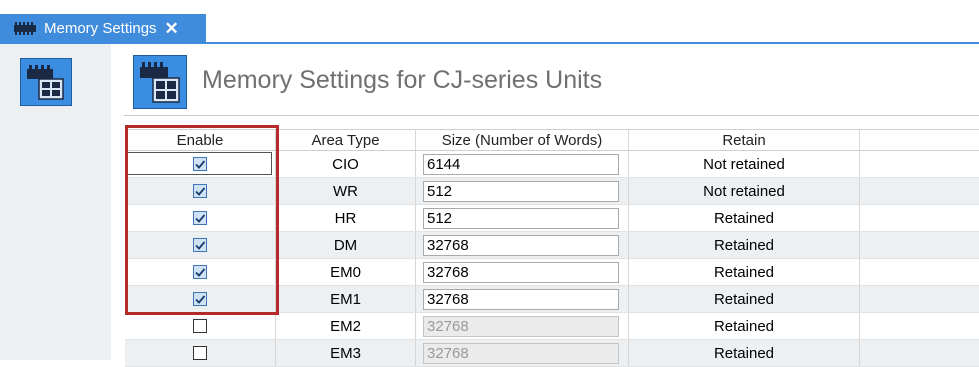 Image resolution: width=979 pixels, height=367 pixels. Describe the element at coordinates (521, 140) in the screenshot. I see `column-header-size: Size (Number of Words)` at that location.